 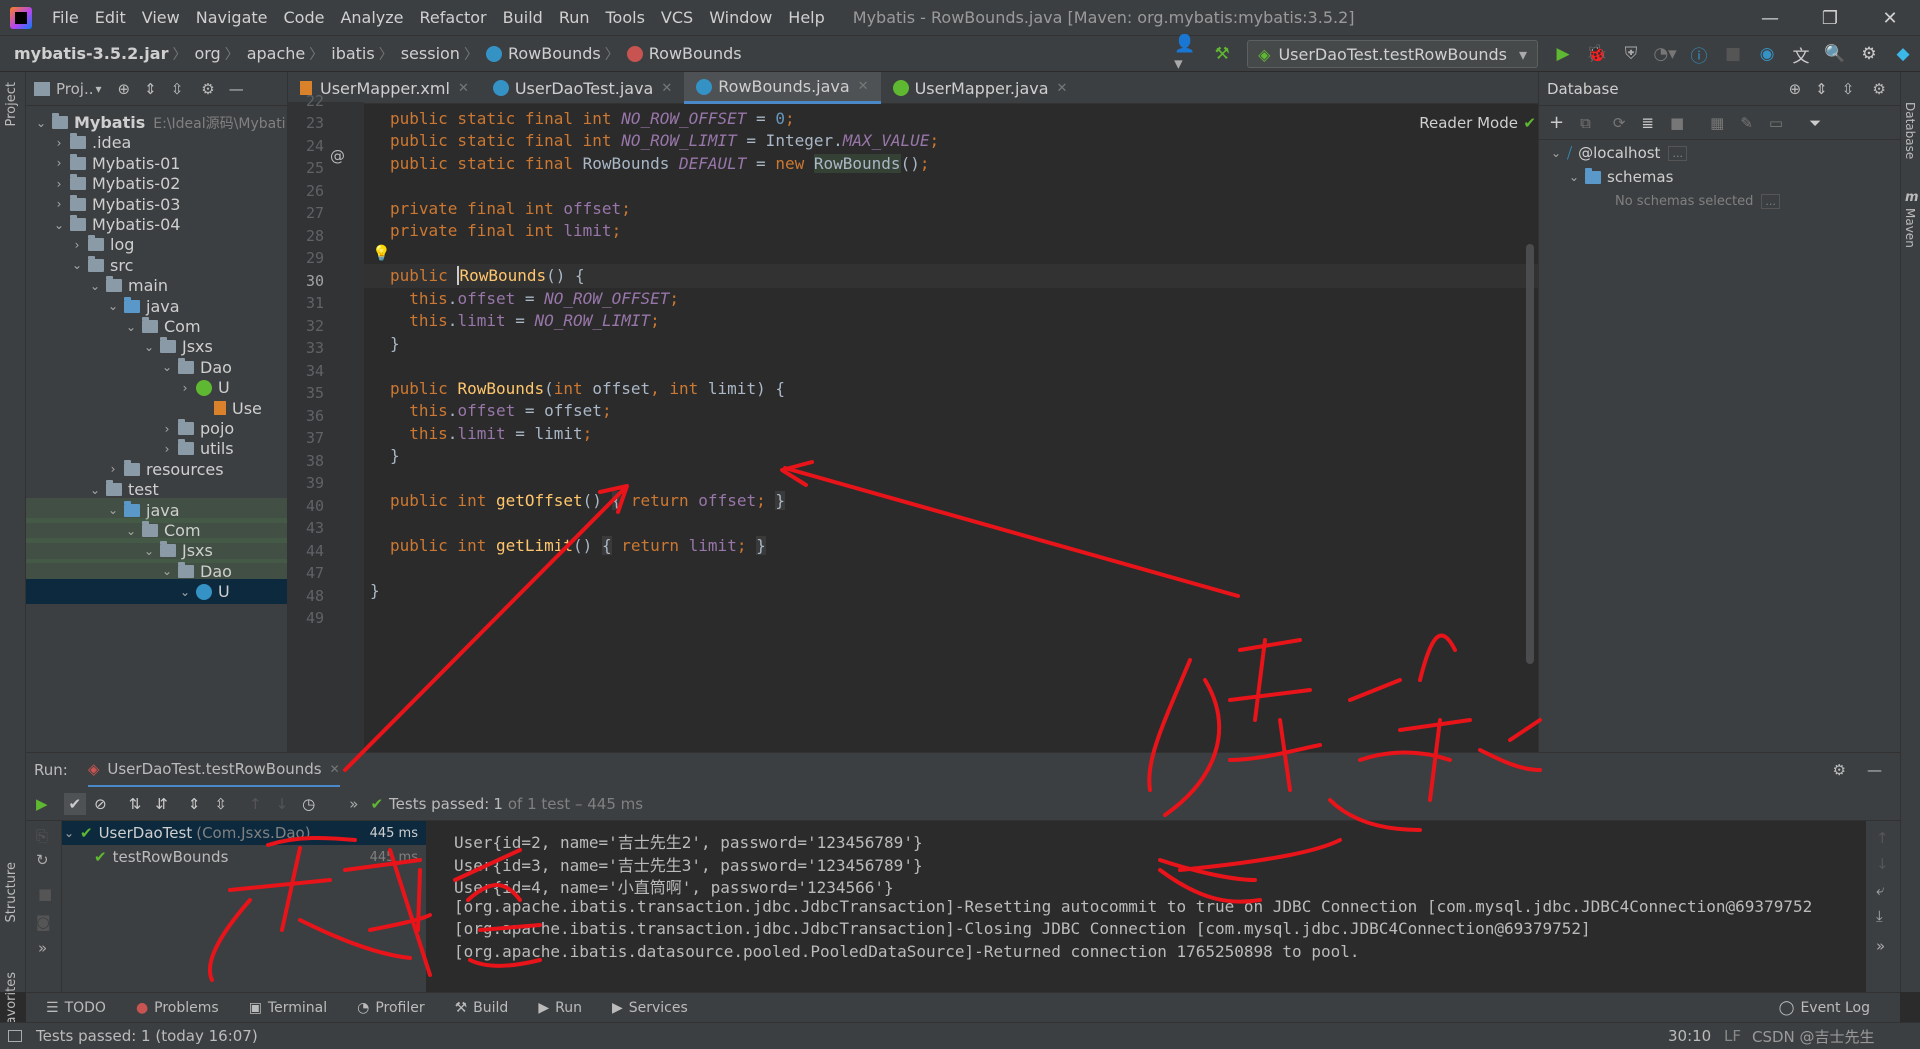 What do you see at coordinates (523, 17) in the screenshot?
I see `menu-build: Build` at bounding box center [523, 17].